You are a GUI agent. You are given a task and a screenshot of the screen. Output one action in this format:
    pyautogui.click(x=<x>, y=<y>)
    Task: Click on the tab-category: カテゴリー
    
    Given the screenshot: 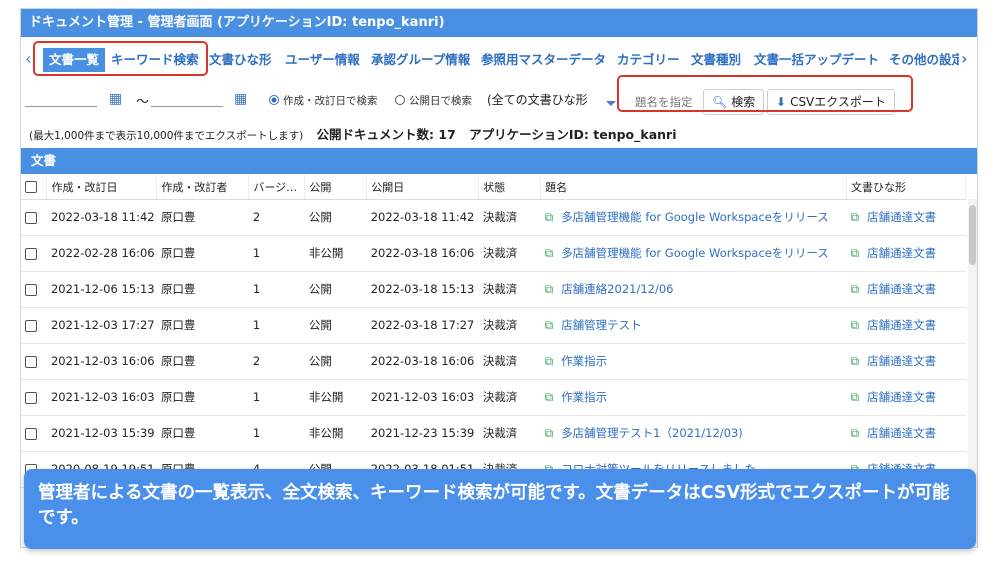 What is the action you would take?
    pyautogui.click(x=648, y=60)
    